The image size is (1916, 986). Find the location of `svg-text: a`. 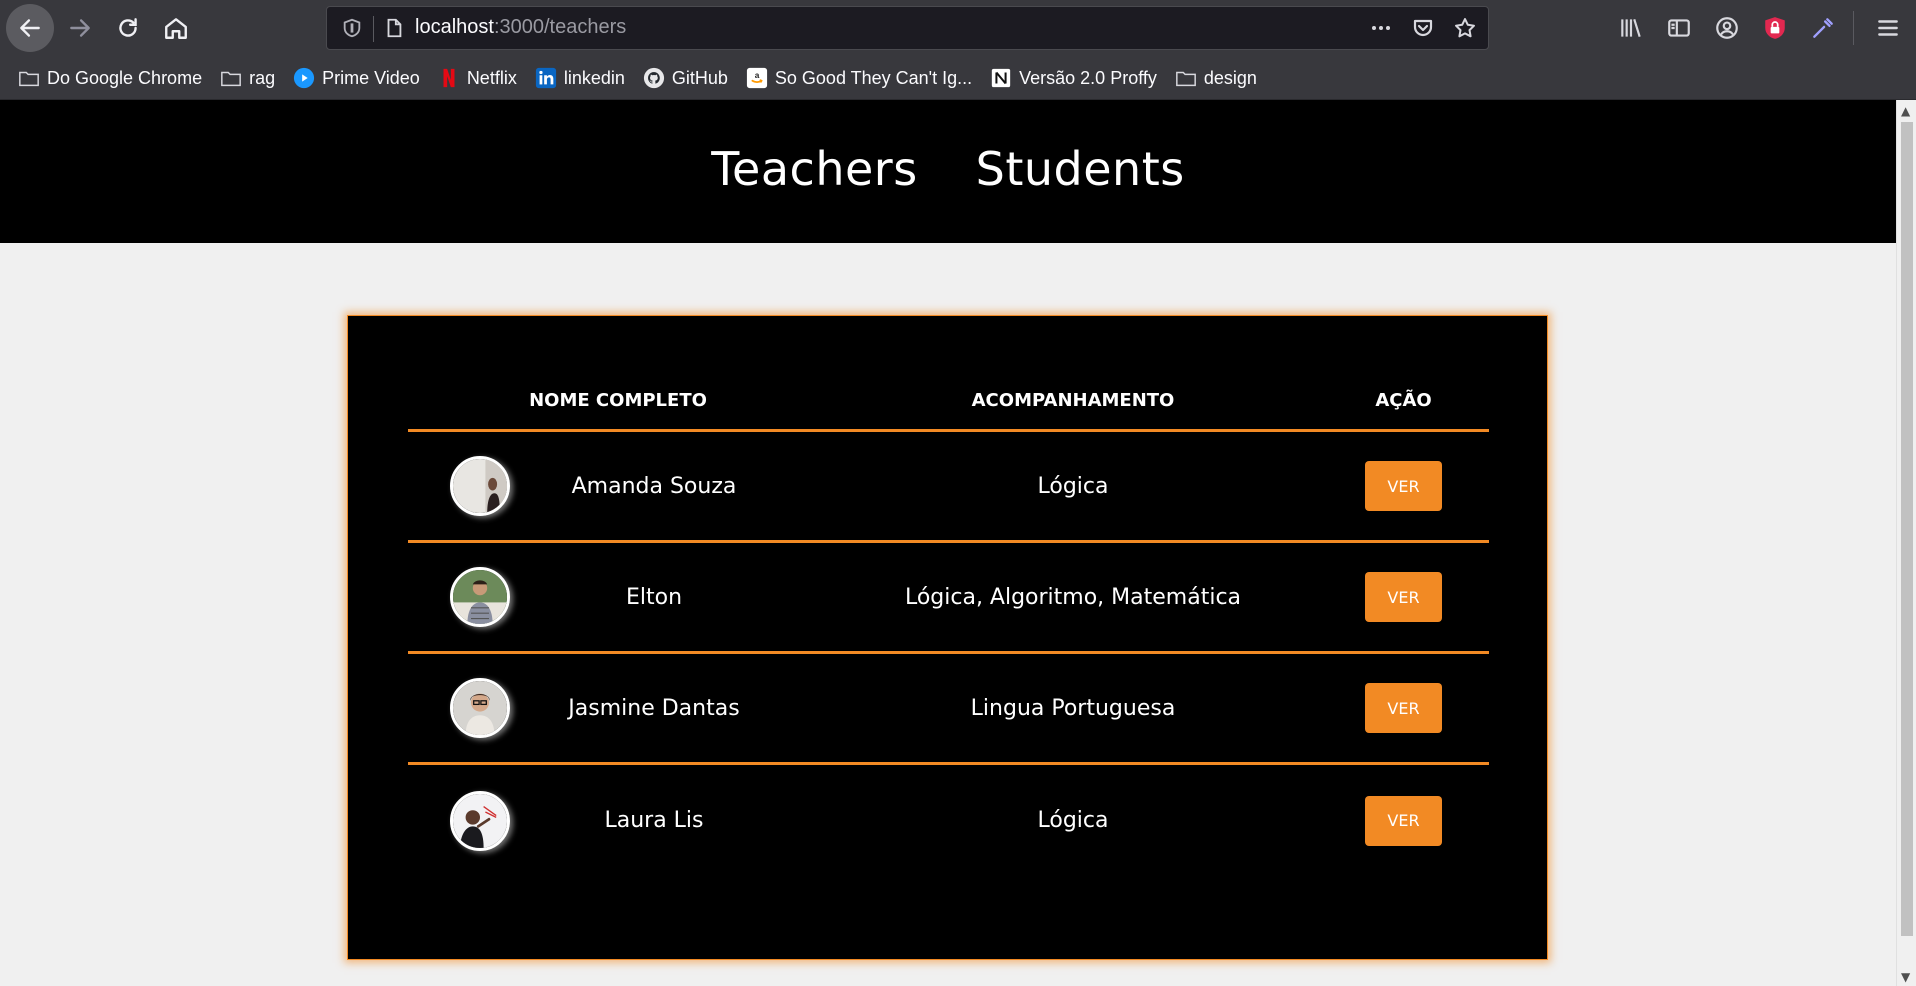

svg-text: a is located at coordinates (757, 75).